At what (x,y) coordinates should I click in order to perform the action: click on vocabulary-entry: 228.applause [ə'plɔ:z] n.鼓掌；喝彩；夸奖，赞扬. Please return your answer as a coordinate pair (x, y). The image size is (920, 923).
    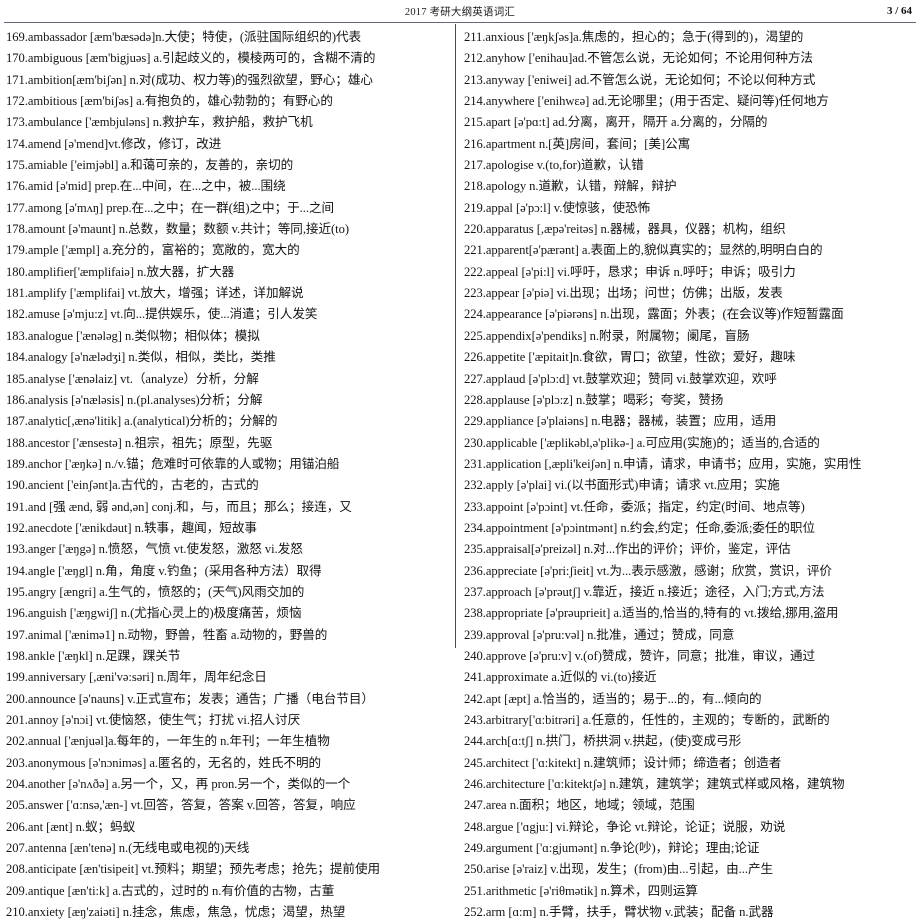
    Looking at the image, I should click on (594, 399).